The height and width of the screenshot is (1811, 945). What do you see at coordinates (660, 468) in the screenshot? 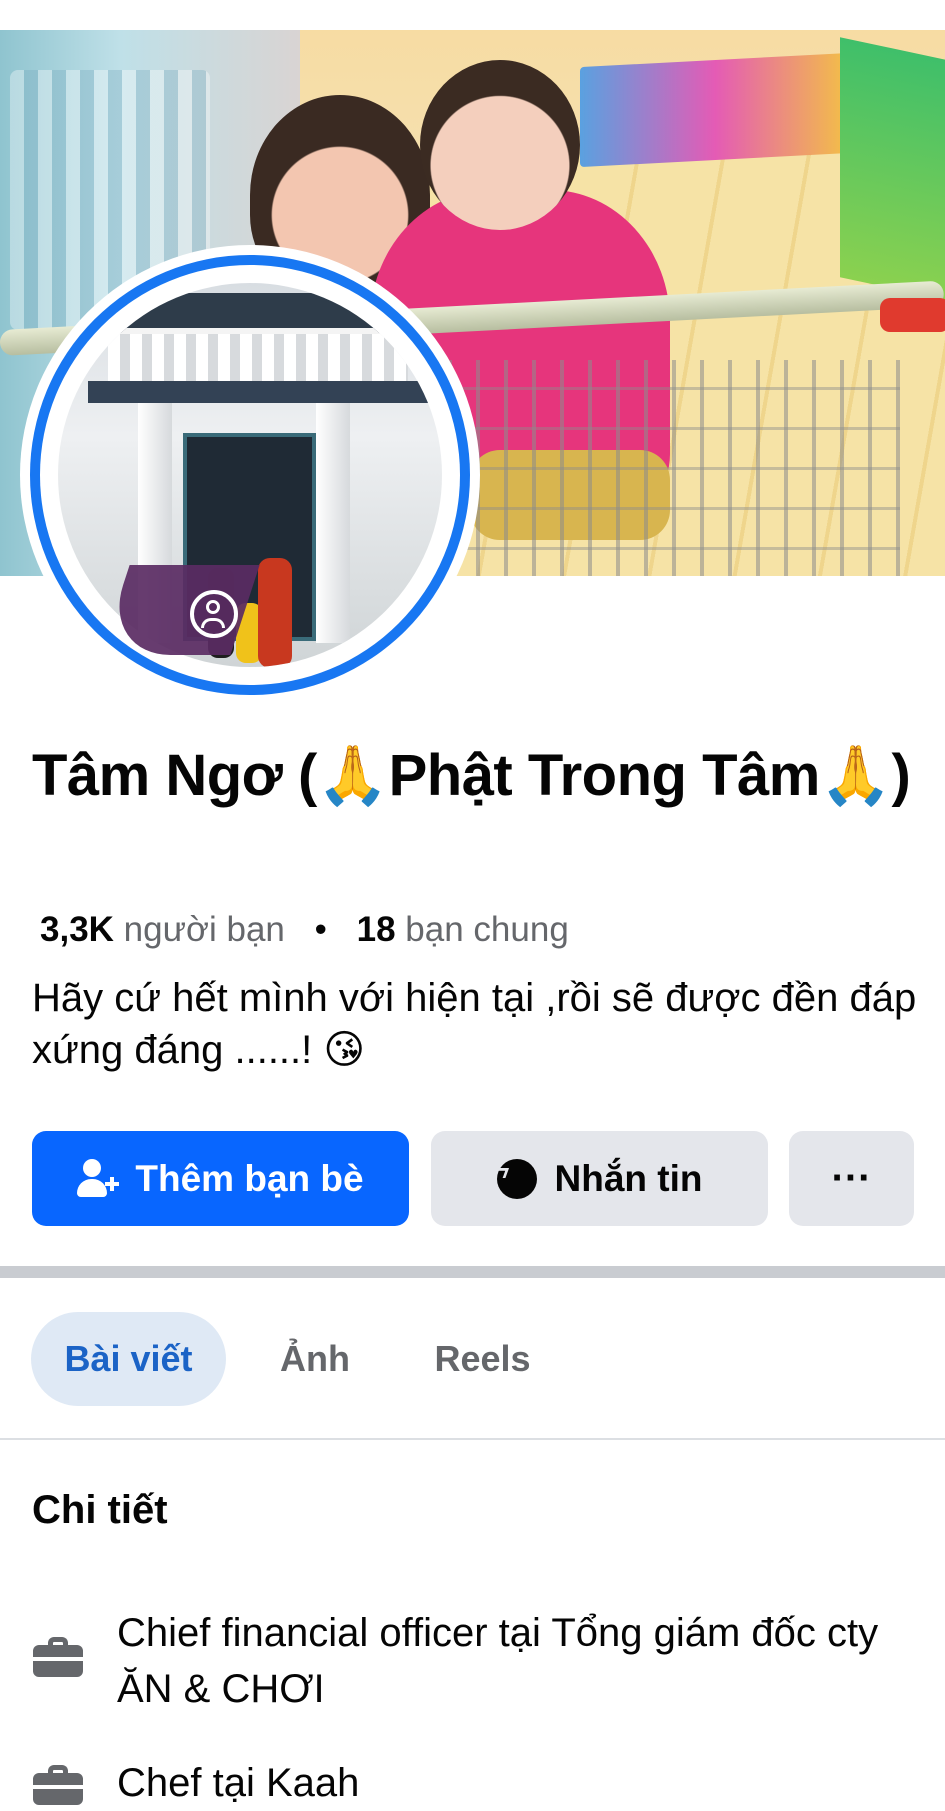
I see `cover-cart` at bounding box center [660, 468].